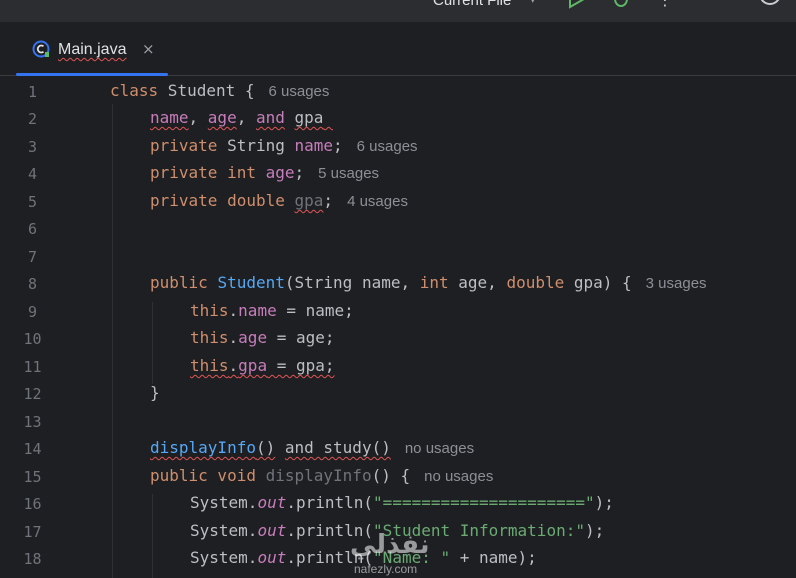 The height and width of the screenshot is (578, 796). What do you see at coordinates (32, 257) in the screenshot?
I see `line-number: 7` at bounding box center [32, 257].